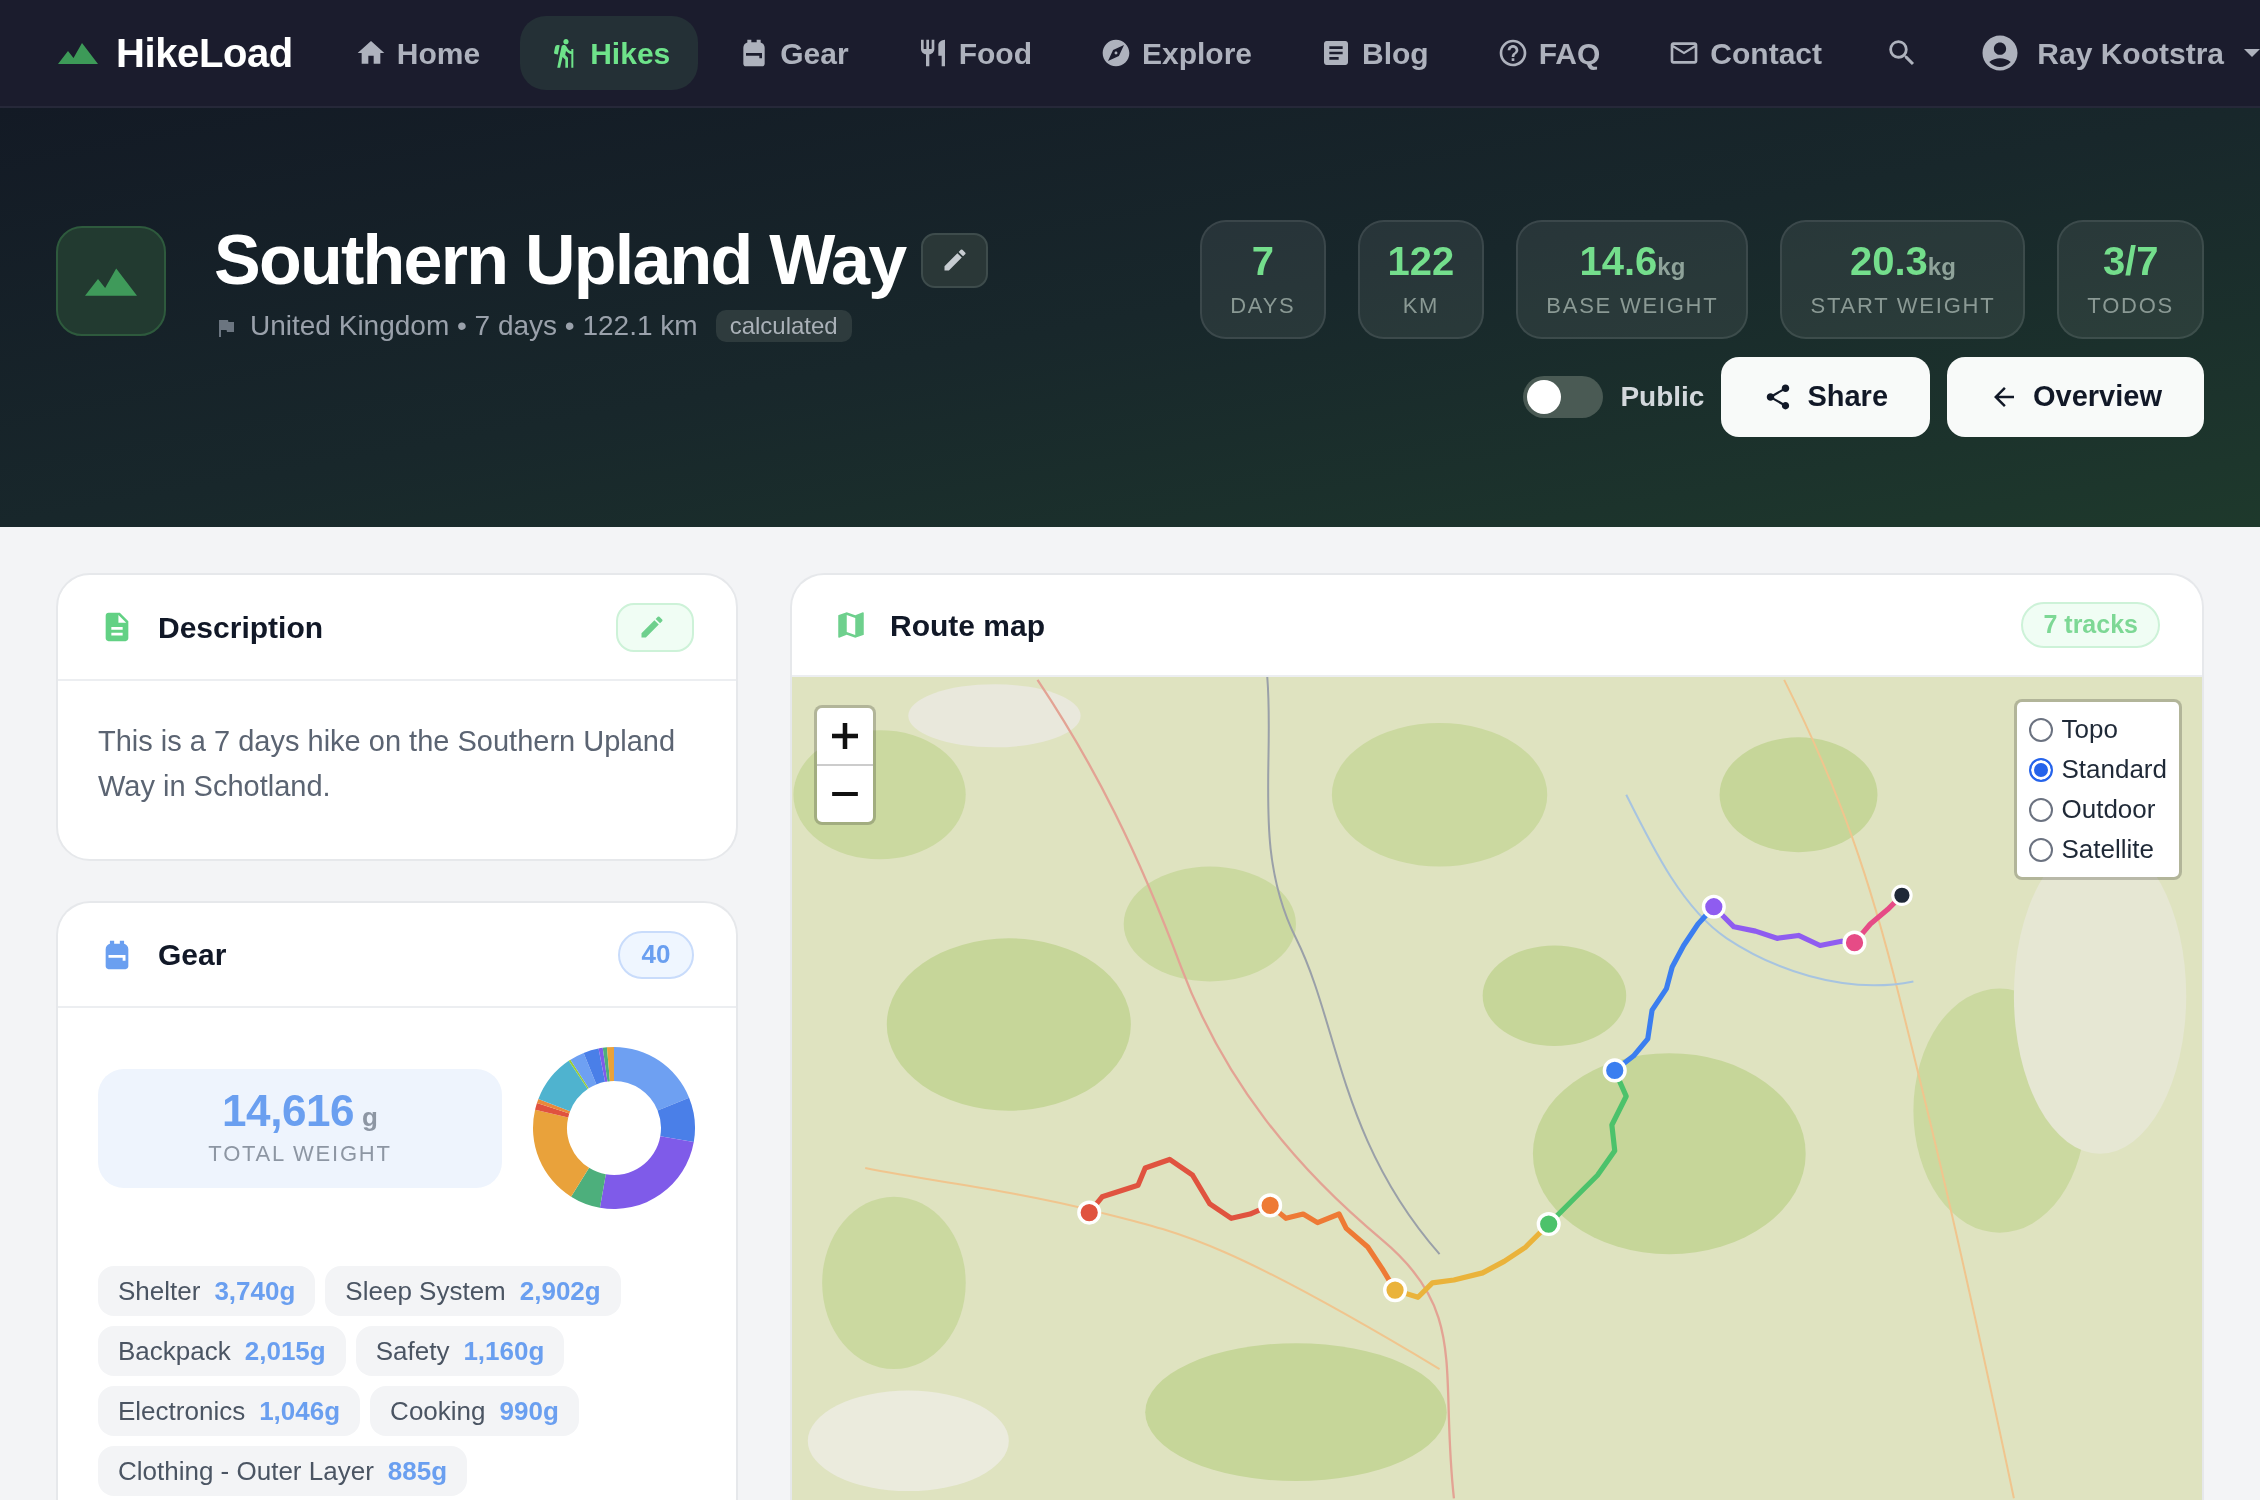 The image size is (2260, 1500). I want to click on total-weight-label: TOTAL WEIGHT, so click(300, 1154).